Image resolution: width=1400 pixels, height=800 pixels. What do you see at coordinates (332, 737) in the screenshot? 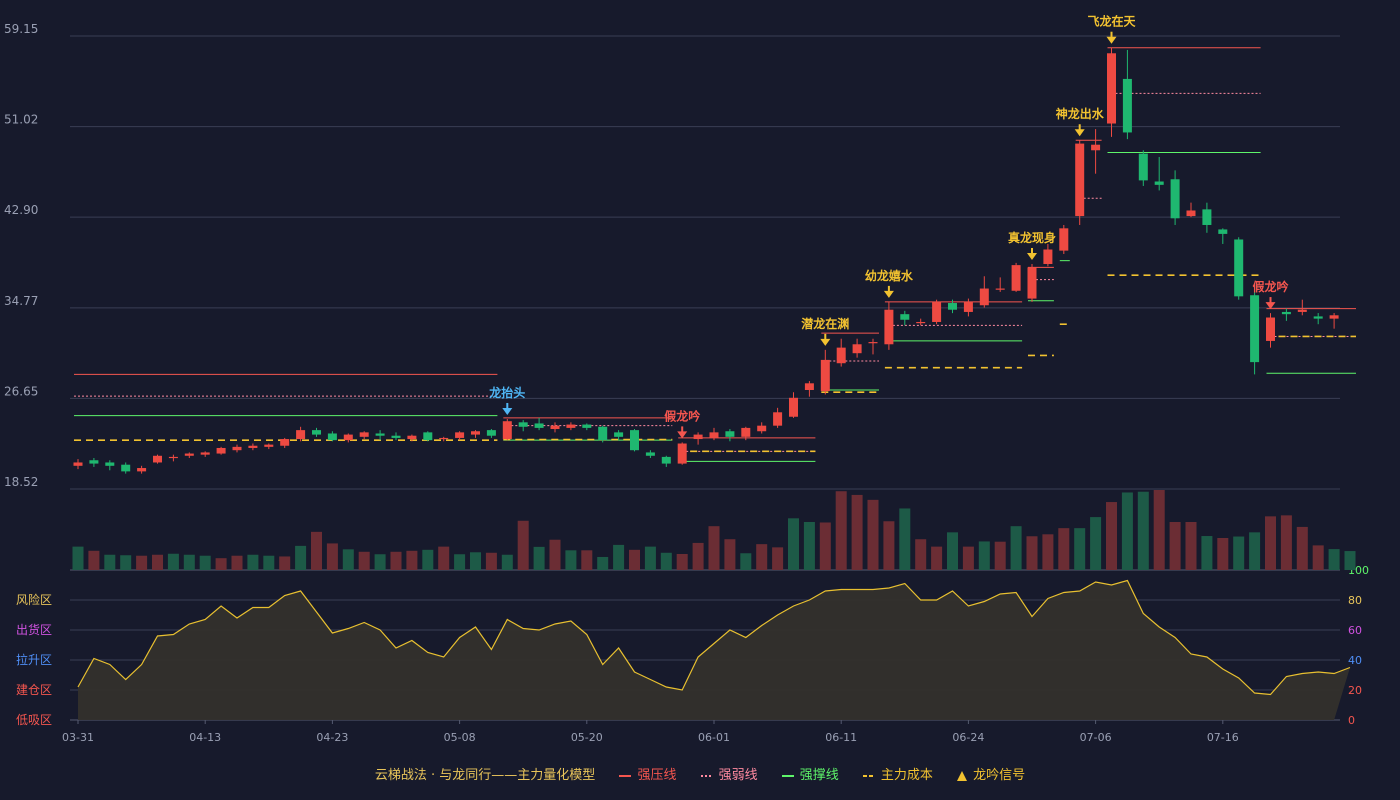
I see `x-tick-label: 04-23` at bounding box center [332, 737].